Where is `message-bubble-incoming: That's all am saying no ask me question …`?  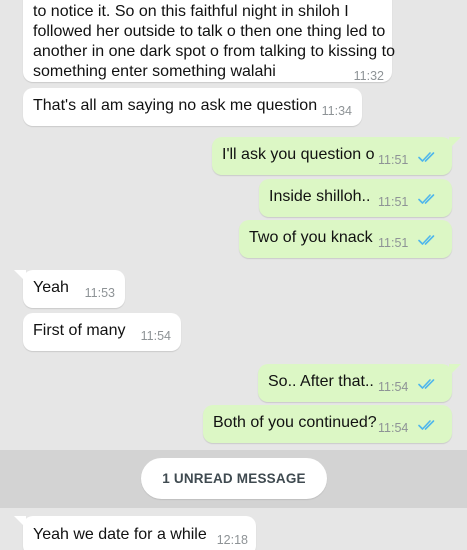
message-bubble-incoming: That's all am saying no ask me question … is located at coordinates (192, 107).